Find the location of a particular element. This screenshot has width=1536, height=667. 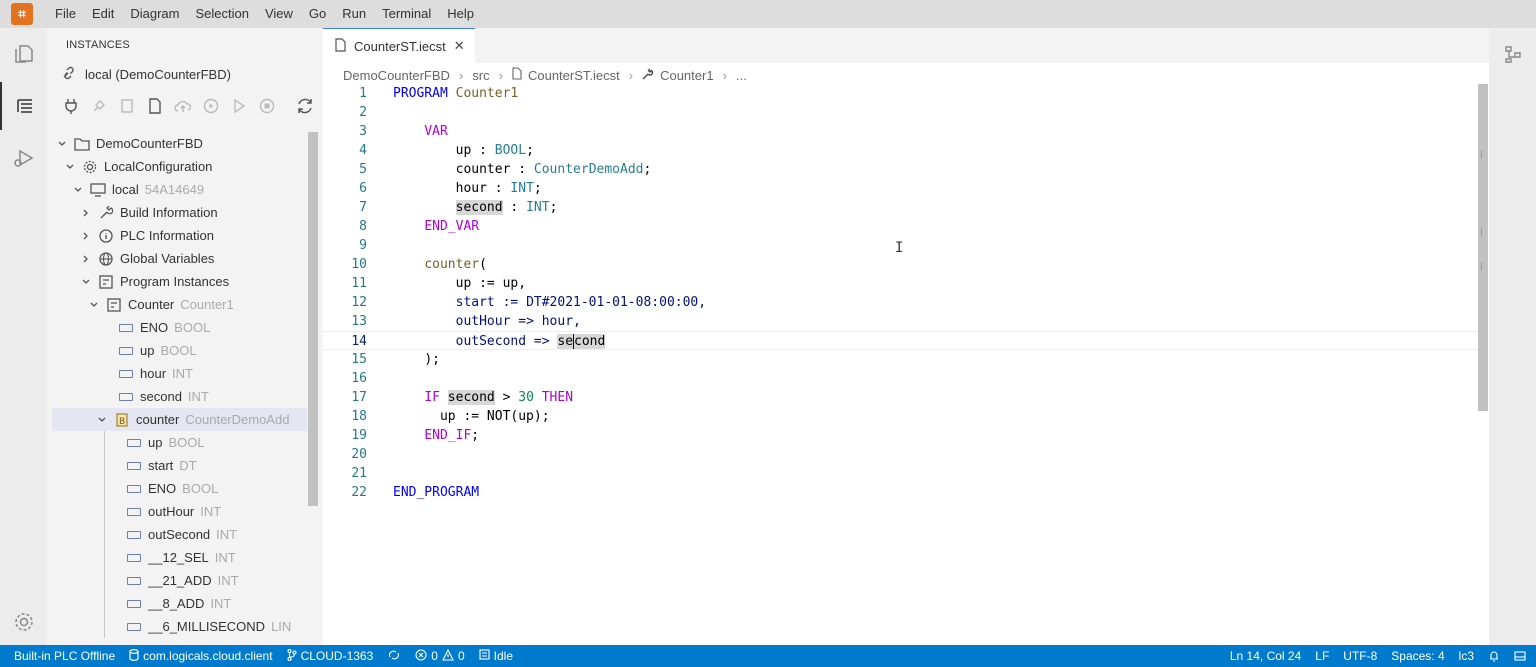

breadcrumb-item: src is located at coordinates (480, 75).